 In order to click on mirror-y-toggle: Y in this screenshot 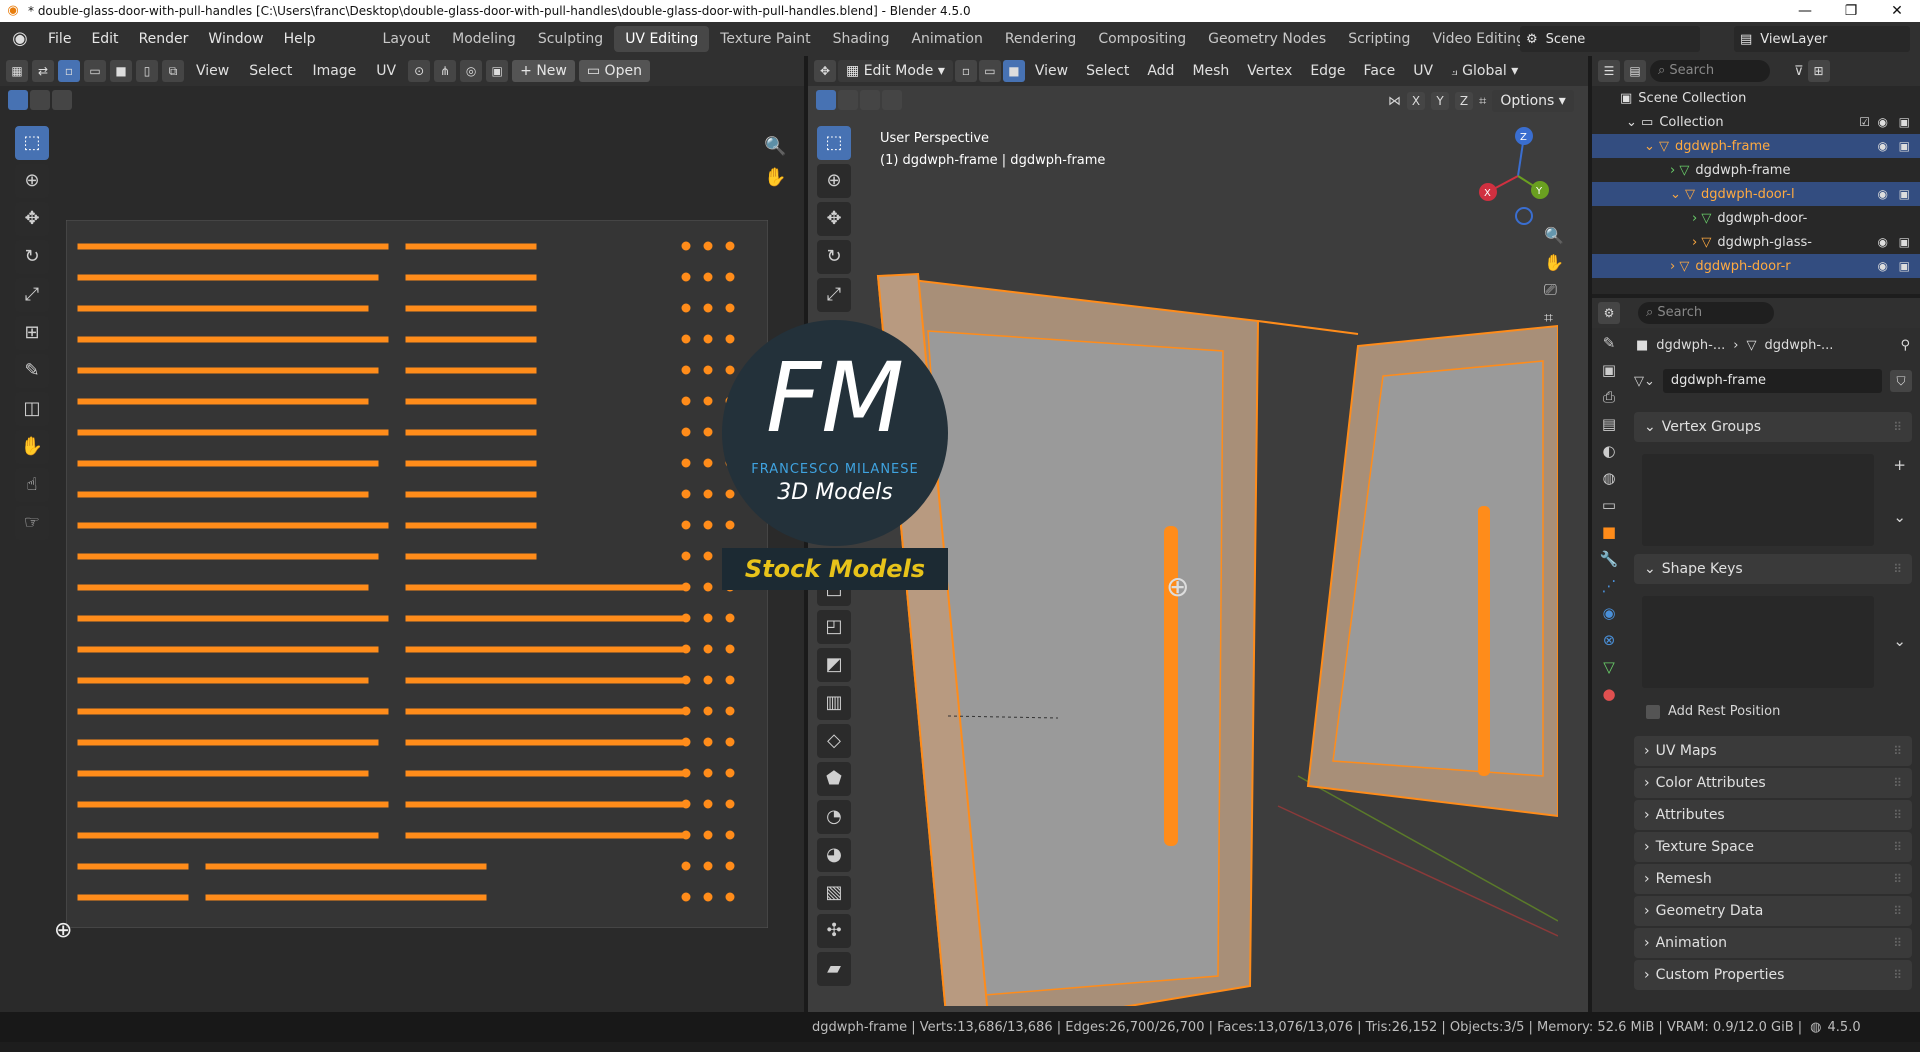, I will do `click(1440, 101)`.